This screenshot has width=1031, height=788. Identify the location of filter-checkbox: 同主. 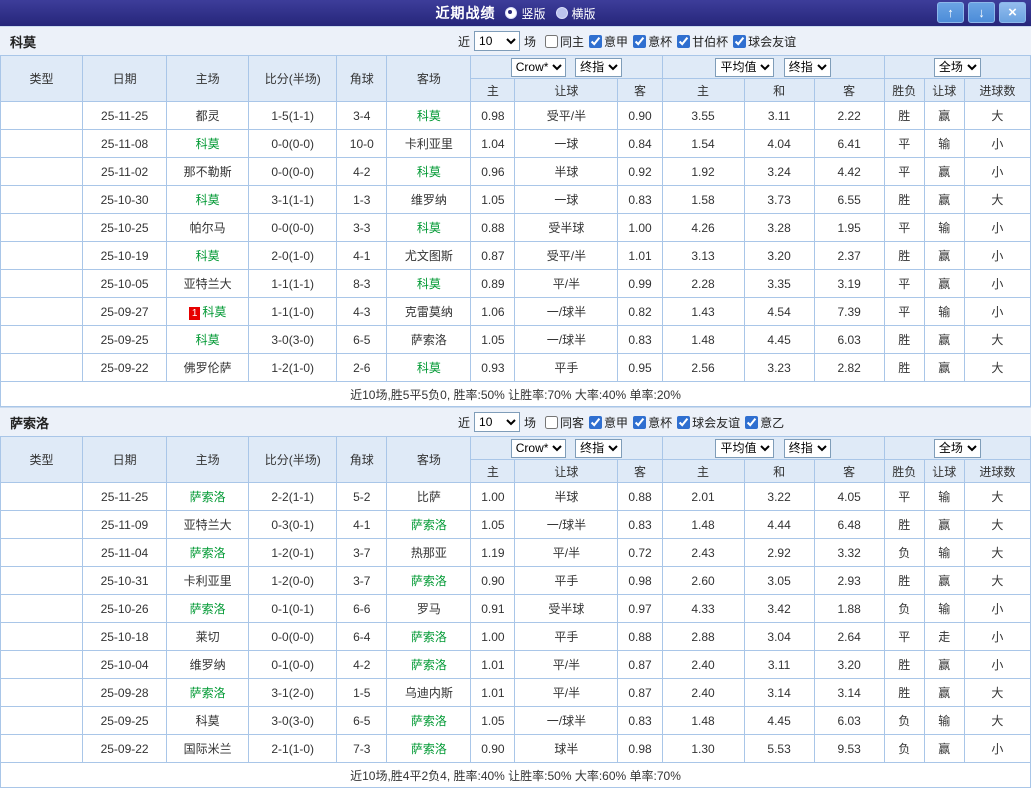
(564, 41).